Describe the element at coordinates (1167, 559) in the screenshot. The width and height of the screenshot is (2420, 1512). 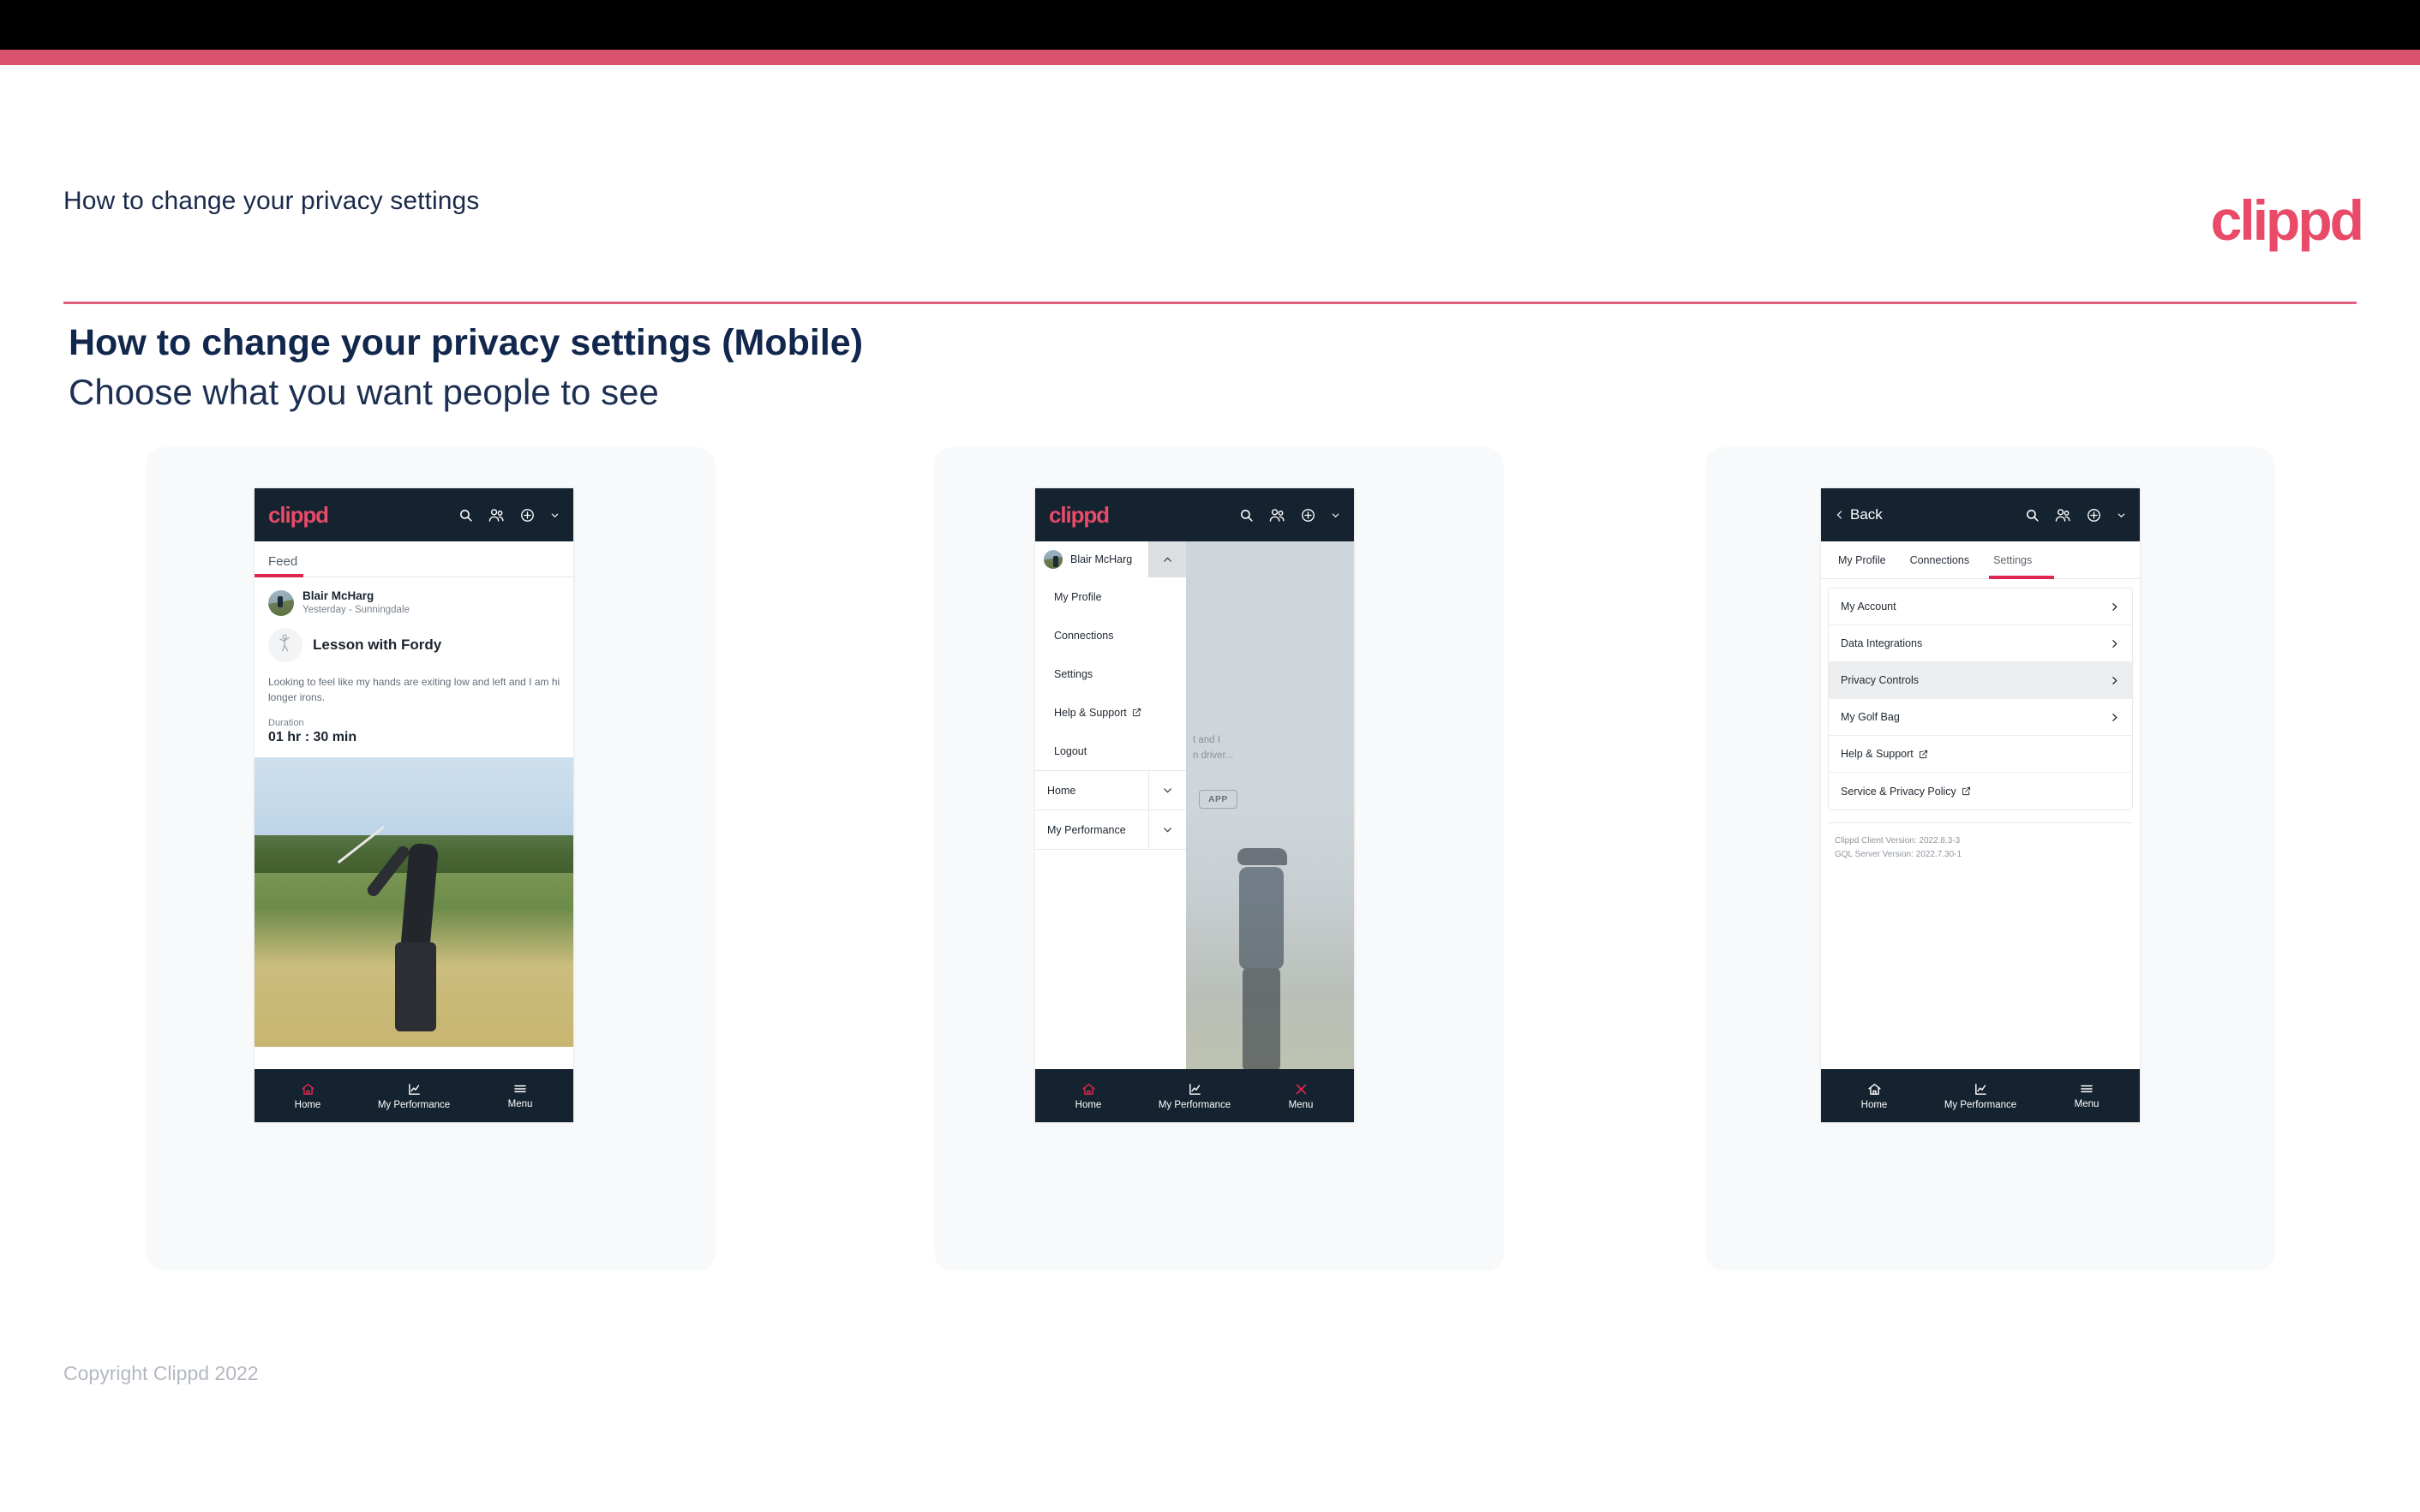
I see `collapse-toggle-button` at that location.